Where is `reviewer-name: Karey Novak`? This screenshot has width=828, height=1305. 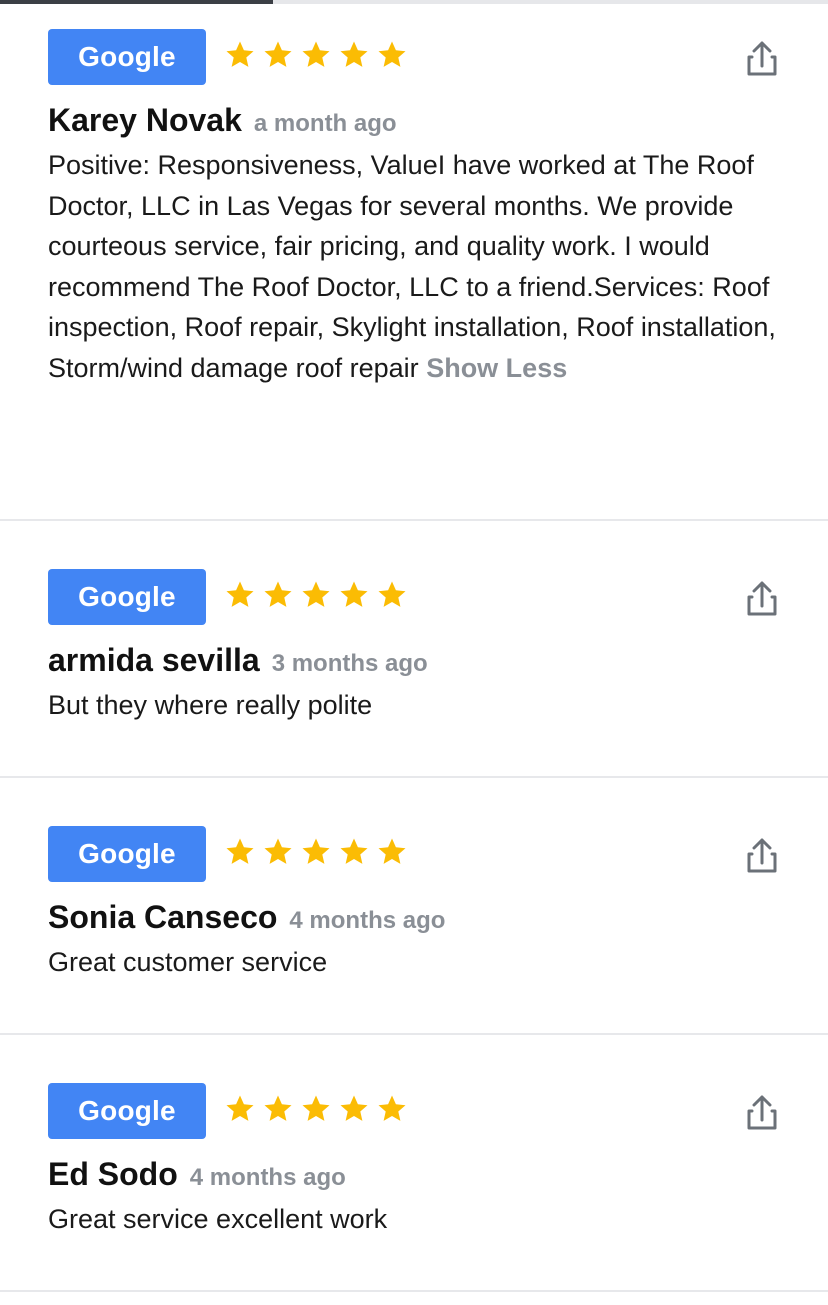 reviewer-name: Karey Novak is located at coordinates (145, 120).